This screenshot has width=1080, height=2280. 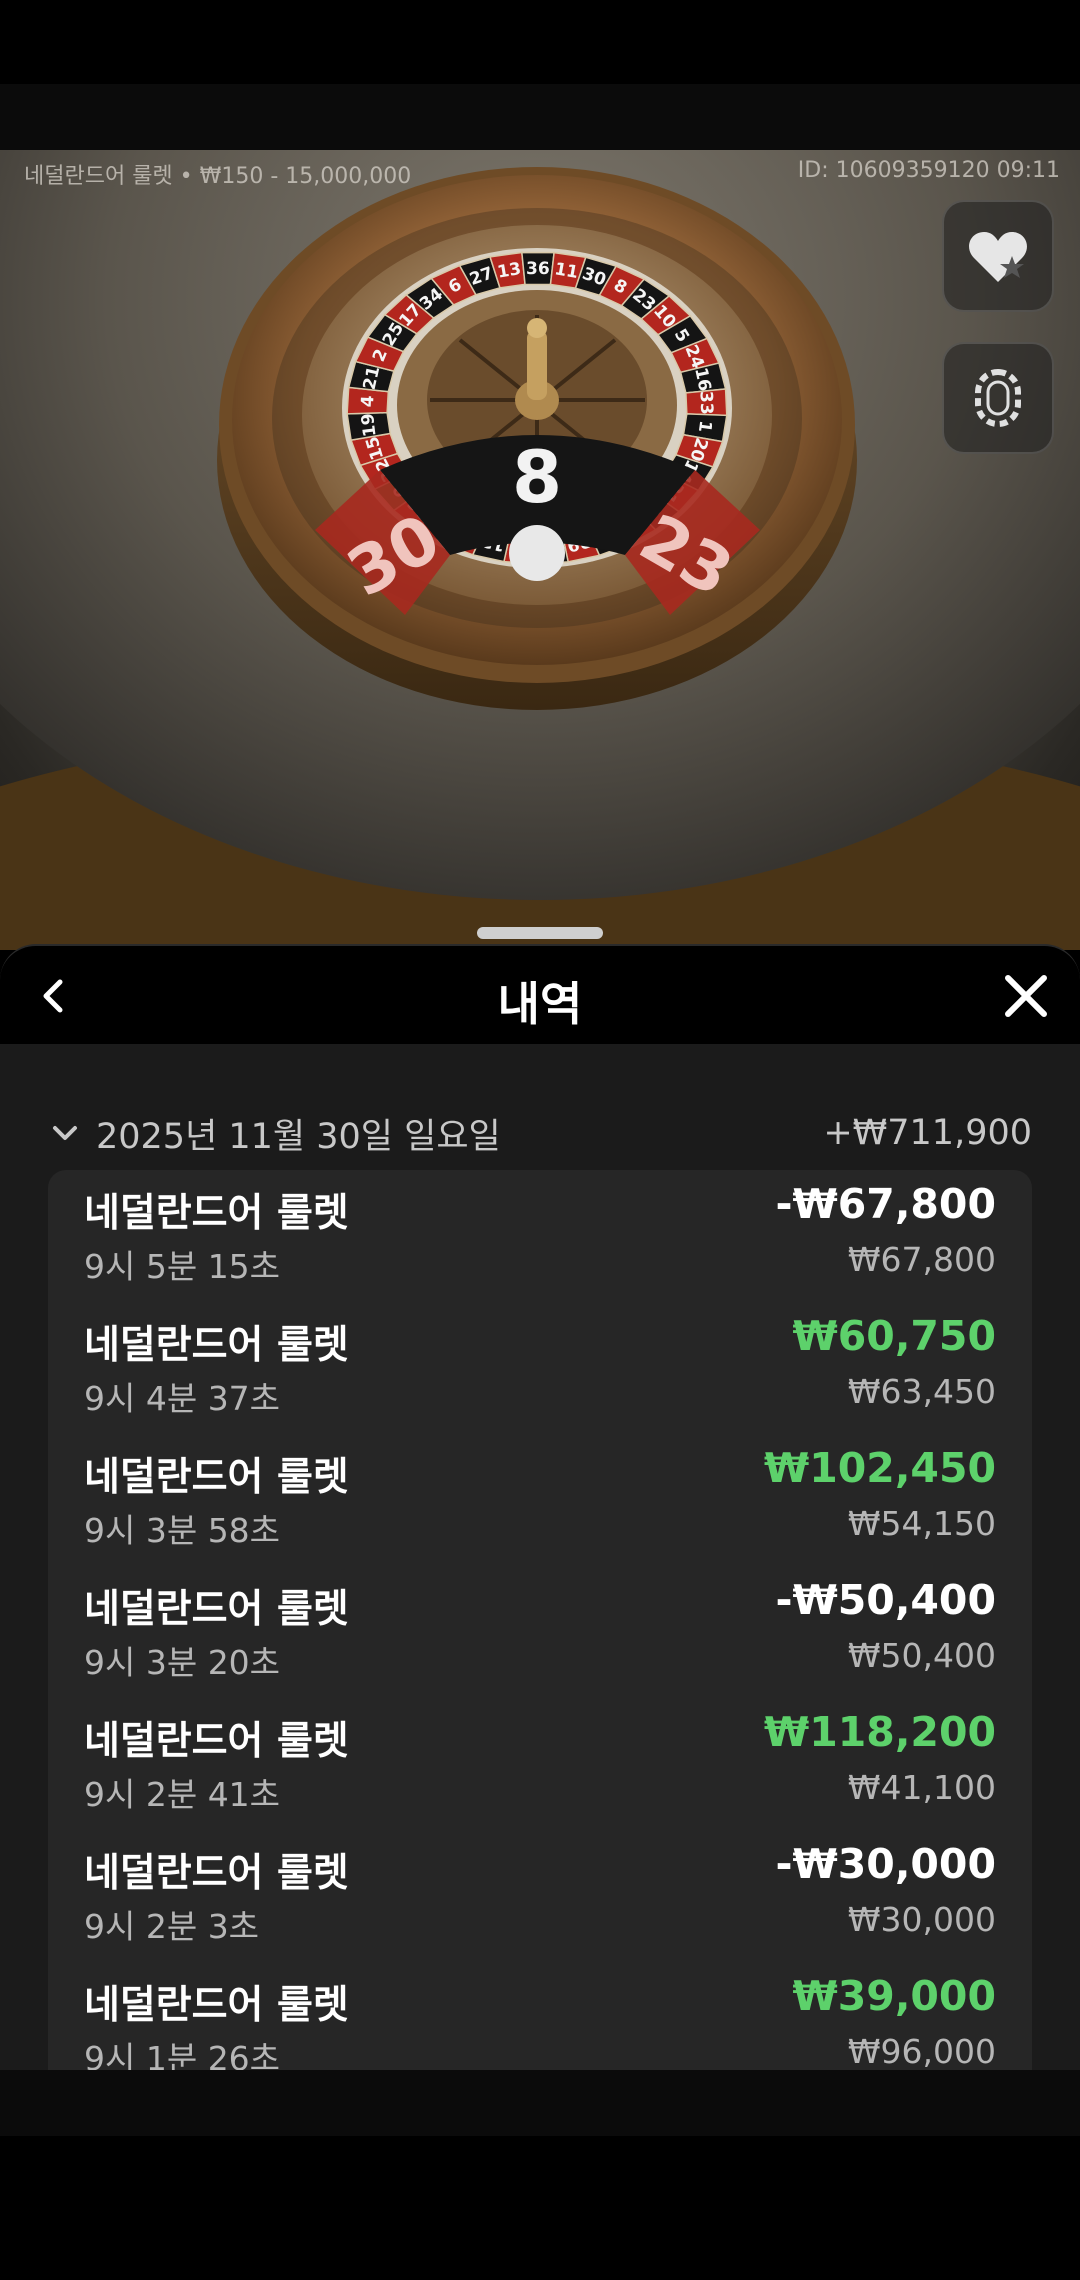 What do you see at coordinates (540, 1896) in the screenshot?
I see `round-row: 네덜란드어 룰렛 9시 2분 3초 -₩30,000 ₩30,000` at bounding box center [540, 1896].